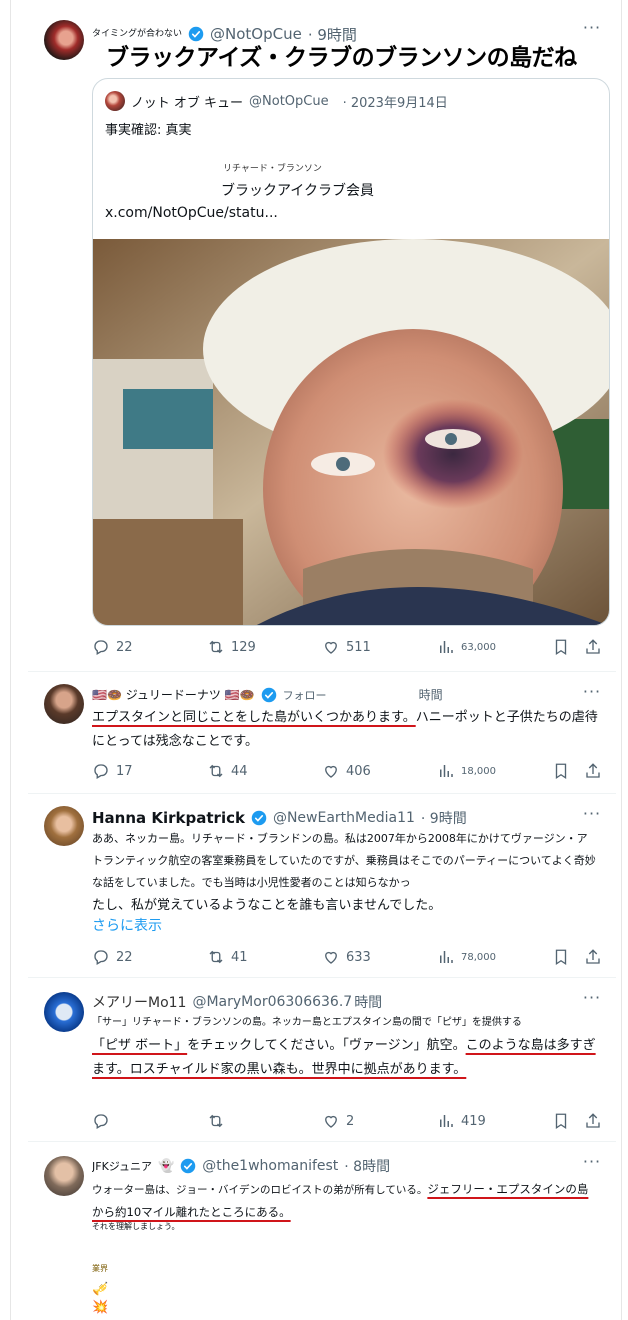 This screenshot has height=1320, width=628. What do you see at coordinates (148, 130) in the screenshot?
I see `fact-check-label: 事実確認: 真実` at bounding box center [148, 130].